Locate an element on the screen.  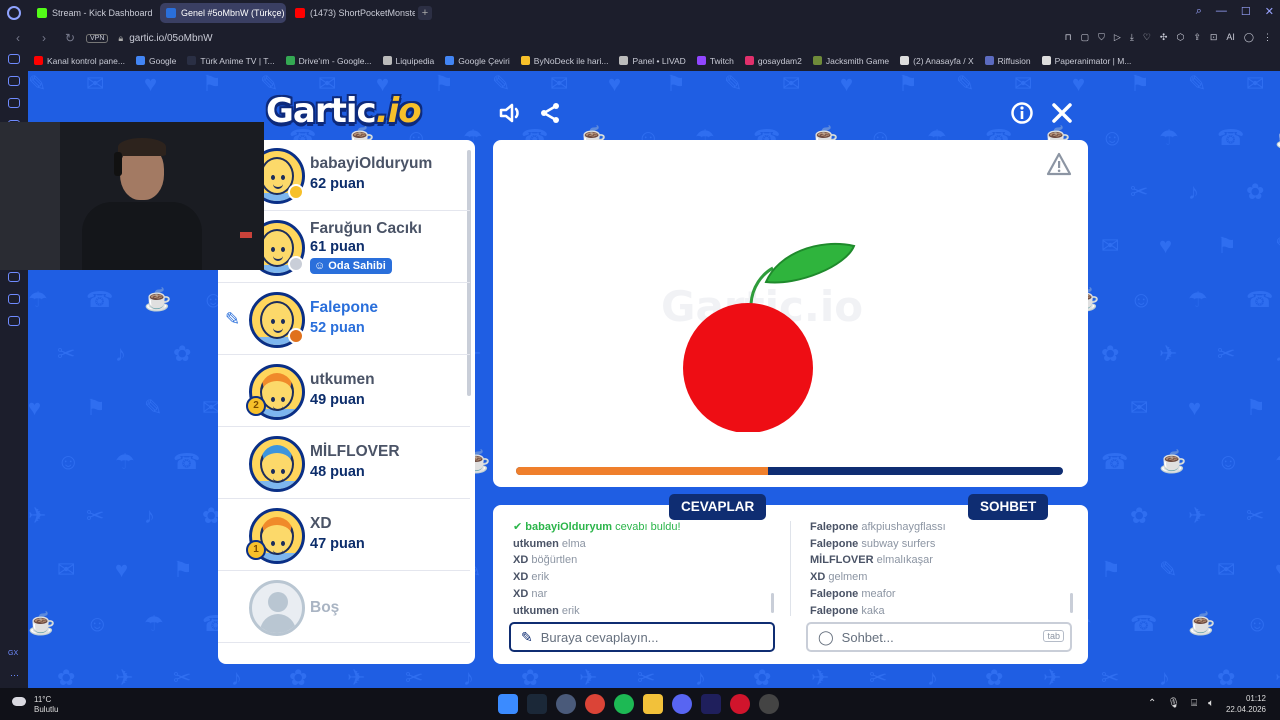
pattern-doodle: ✉ is located at coordinates (791, 83).